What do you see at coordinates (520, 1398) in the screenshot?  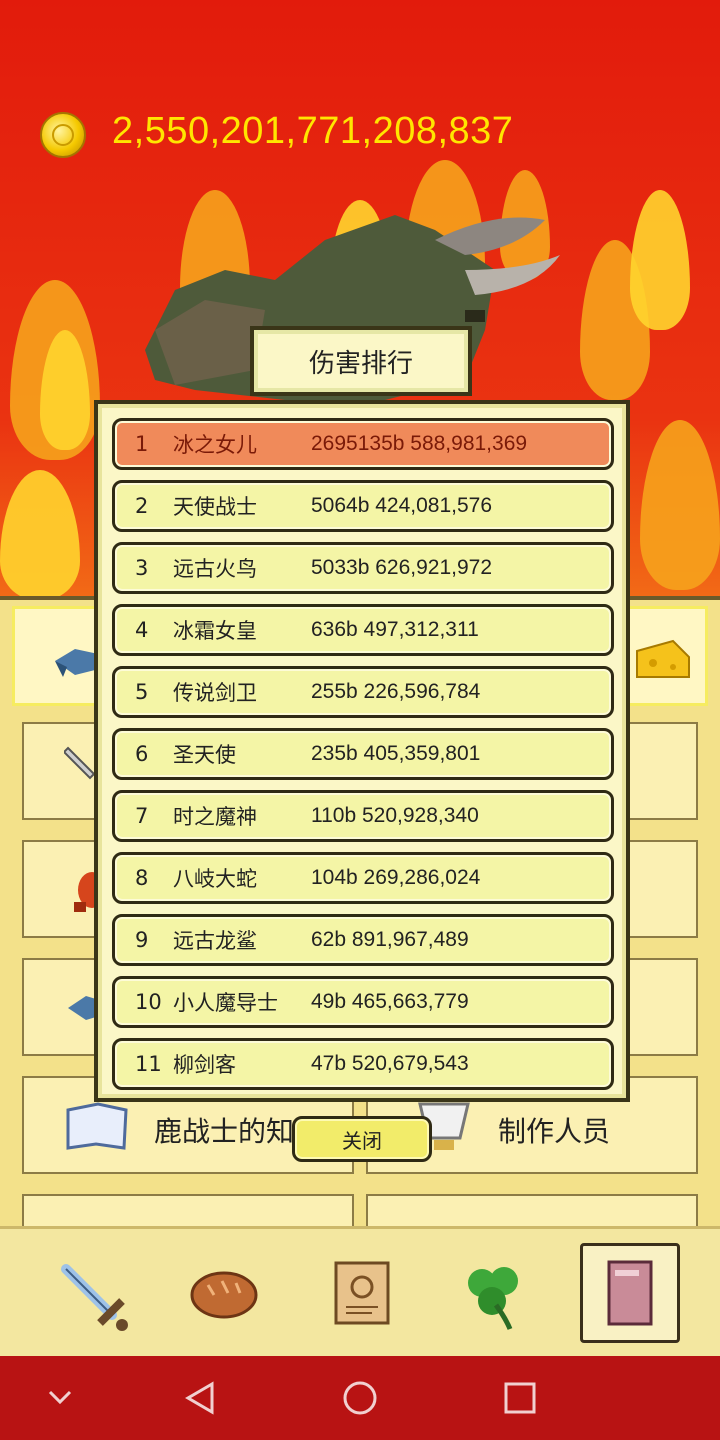 I see `recents-square-icon` at bounding box center [520, 1398].